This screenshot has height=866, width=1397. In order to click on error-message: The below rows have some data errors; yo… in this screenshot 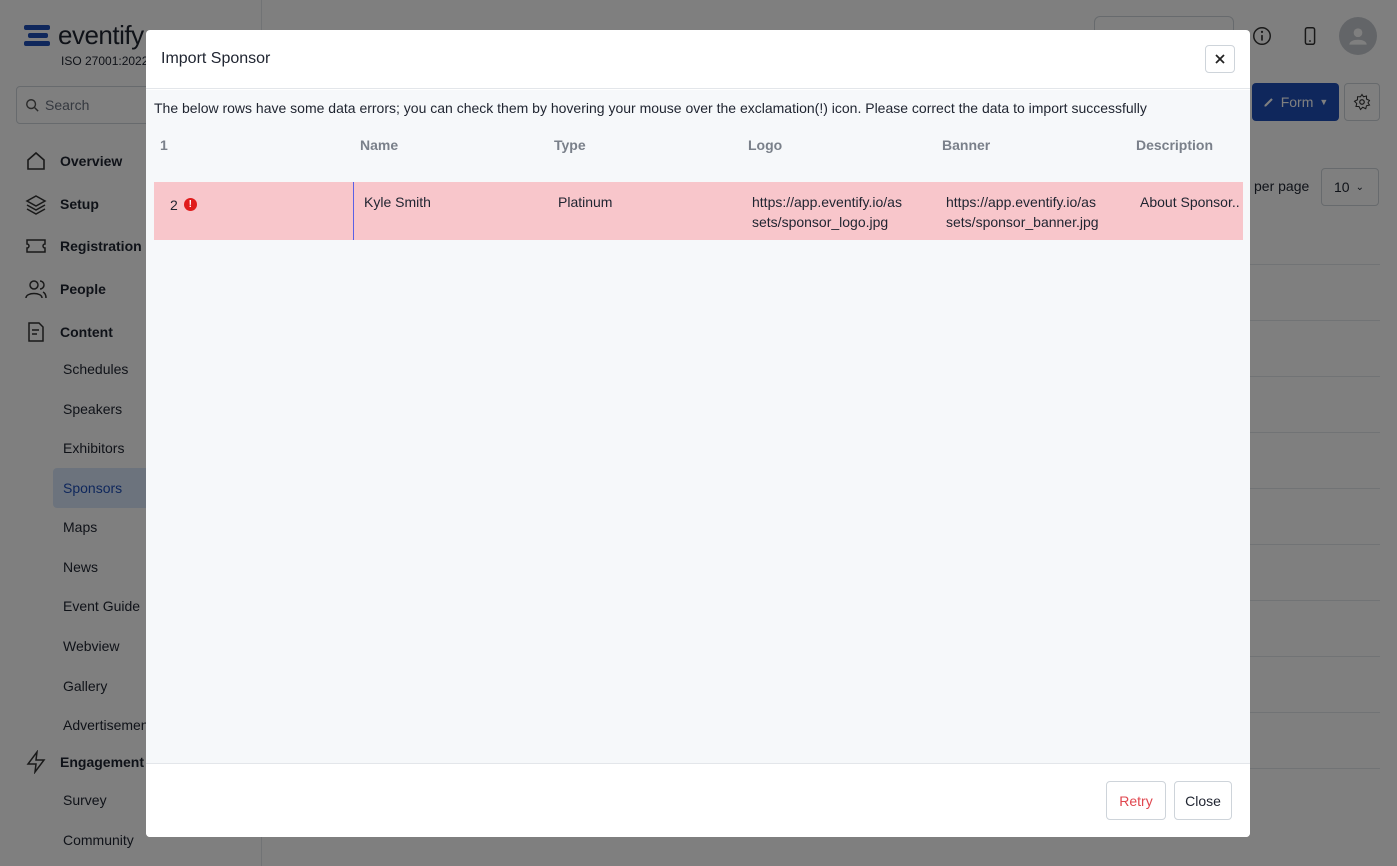, I will do `click(650, 108)`.